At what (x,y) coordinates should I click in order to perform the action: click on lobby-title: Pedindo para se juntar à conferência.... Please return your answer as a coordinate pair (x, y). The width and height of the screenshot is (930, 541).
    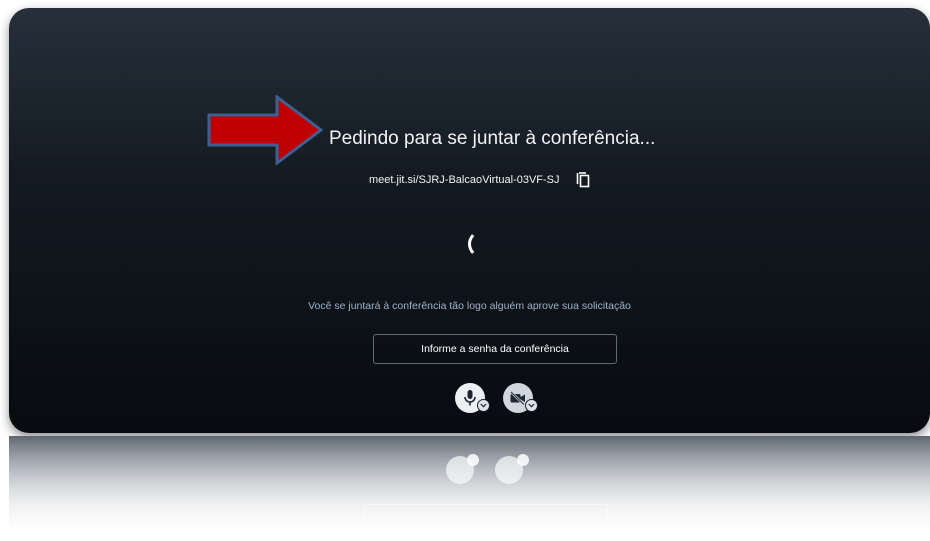
    Looking at the image, I should click on (492, 138).